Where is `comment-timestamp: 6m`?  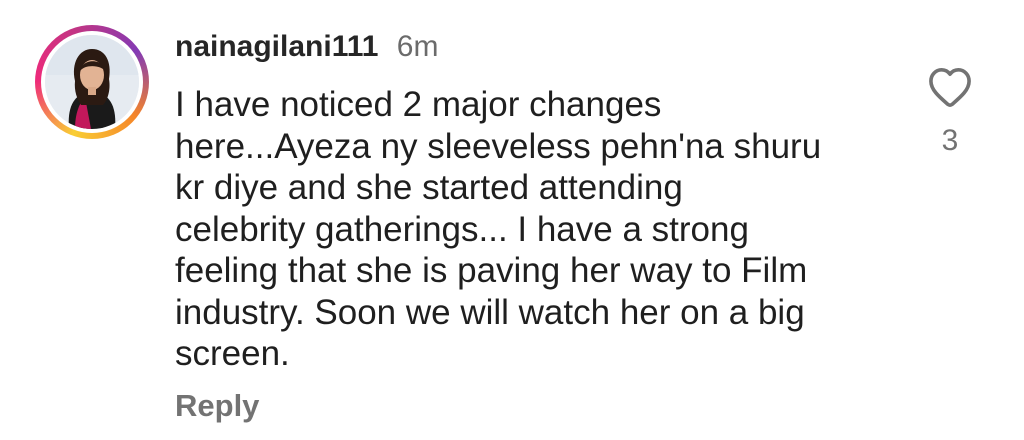
comment-timestamp: 6m is located at coordinates (417, 46).